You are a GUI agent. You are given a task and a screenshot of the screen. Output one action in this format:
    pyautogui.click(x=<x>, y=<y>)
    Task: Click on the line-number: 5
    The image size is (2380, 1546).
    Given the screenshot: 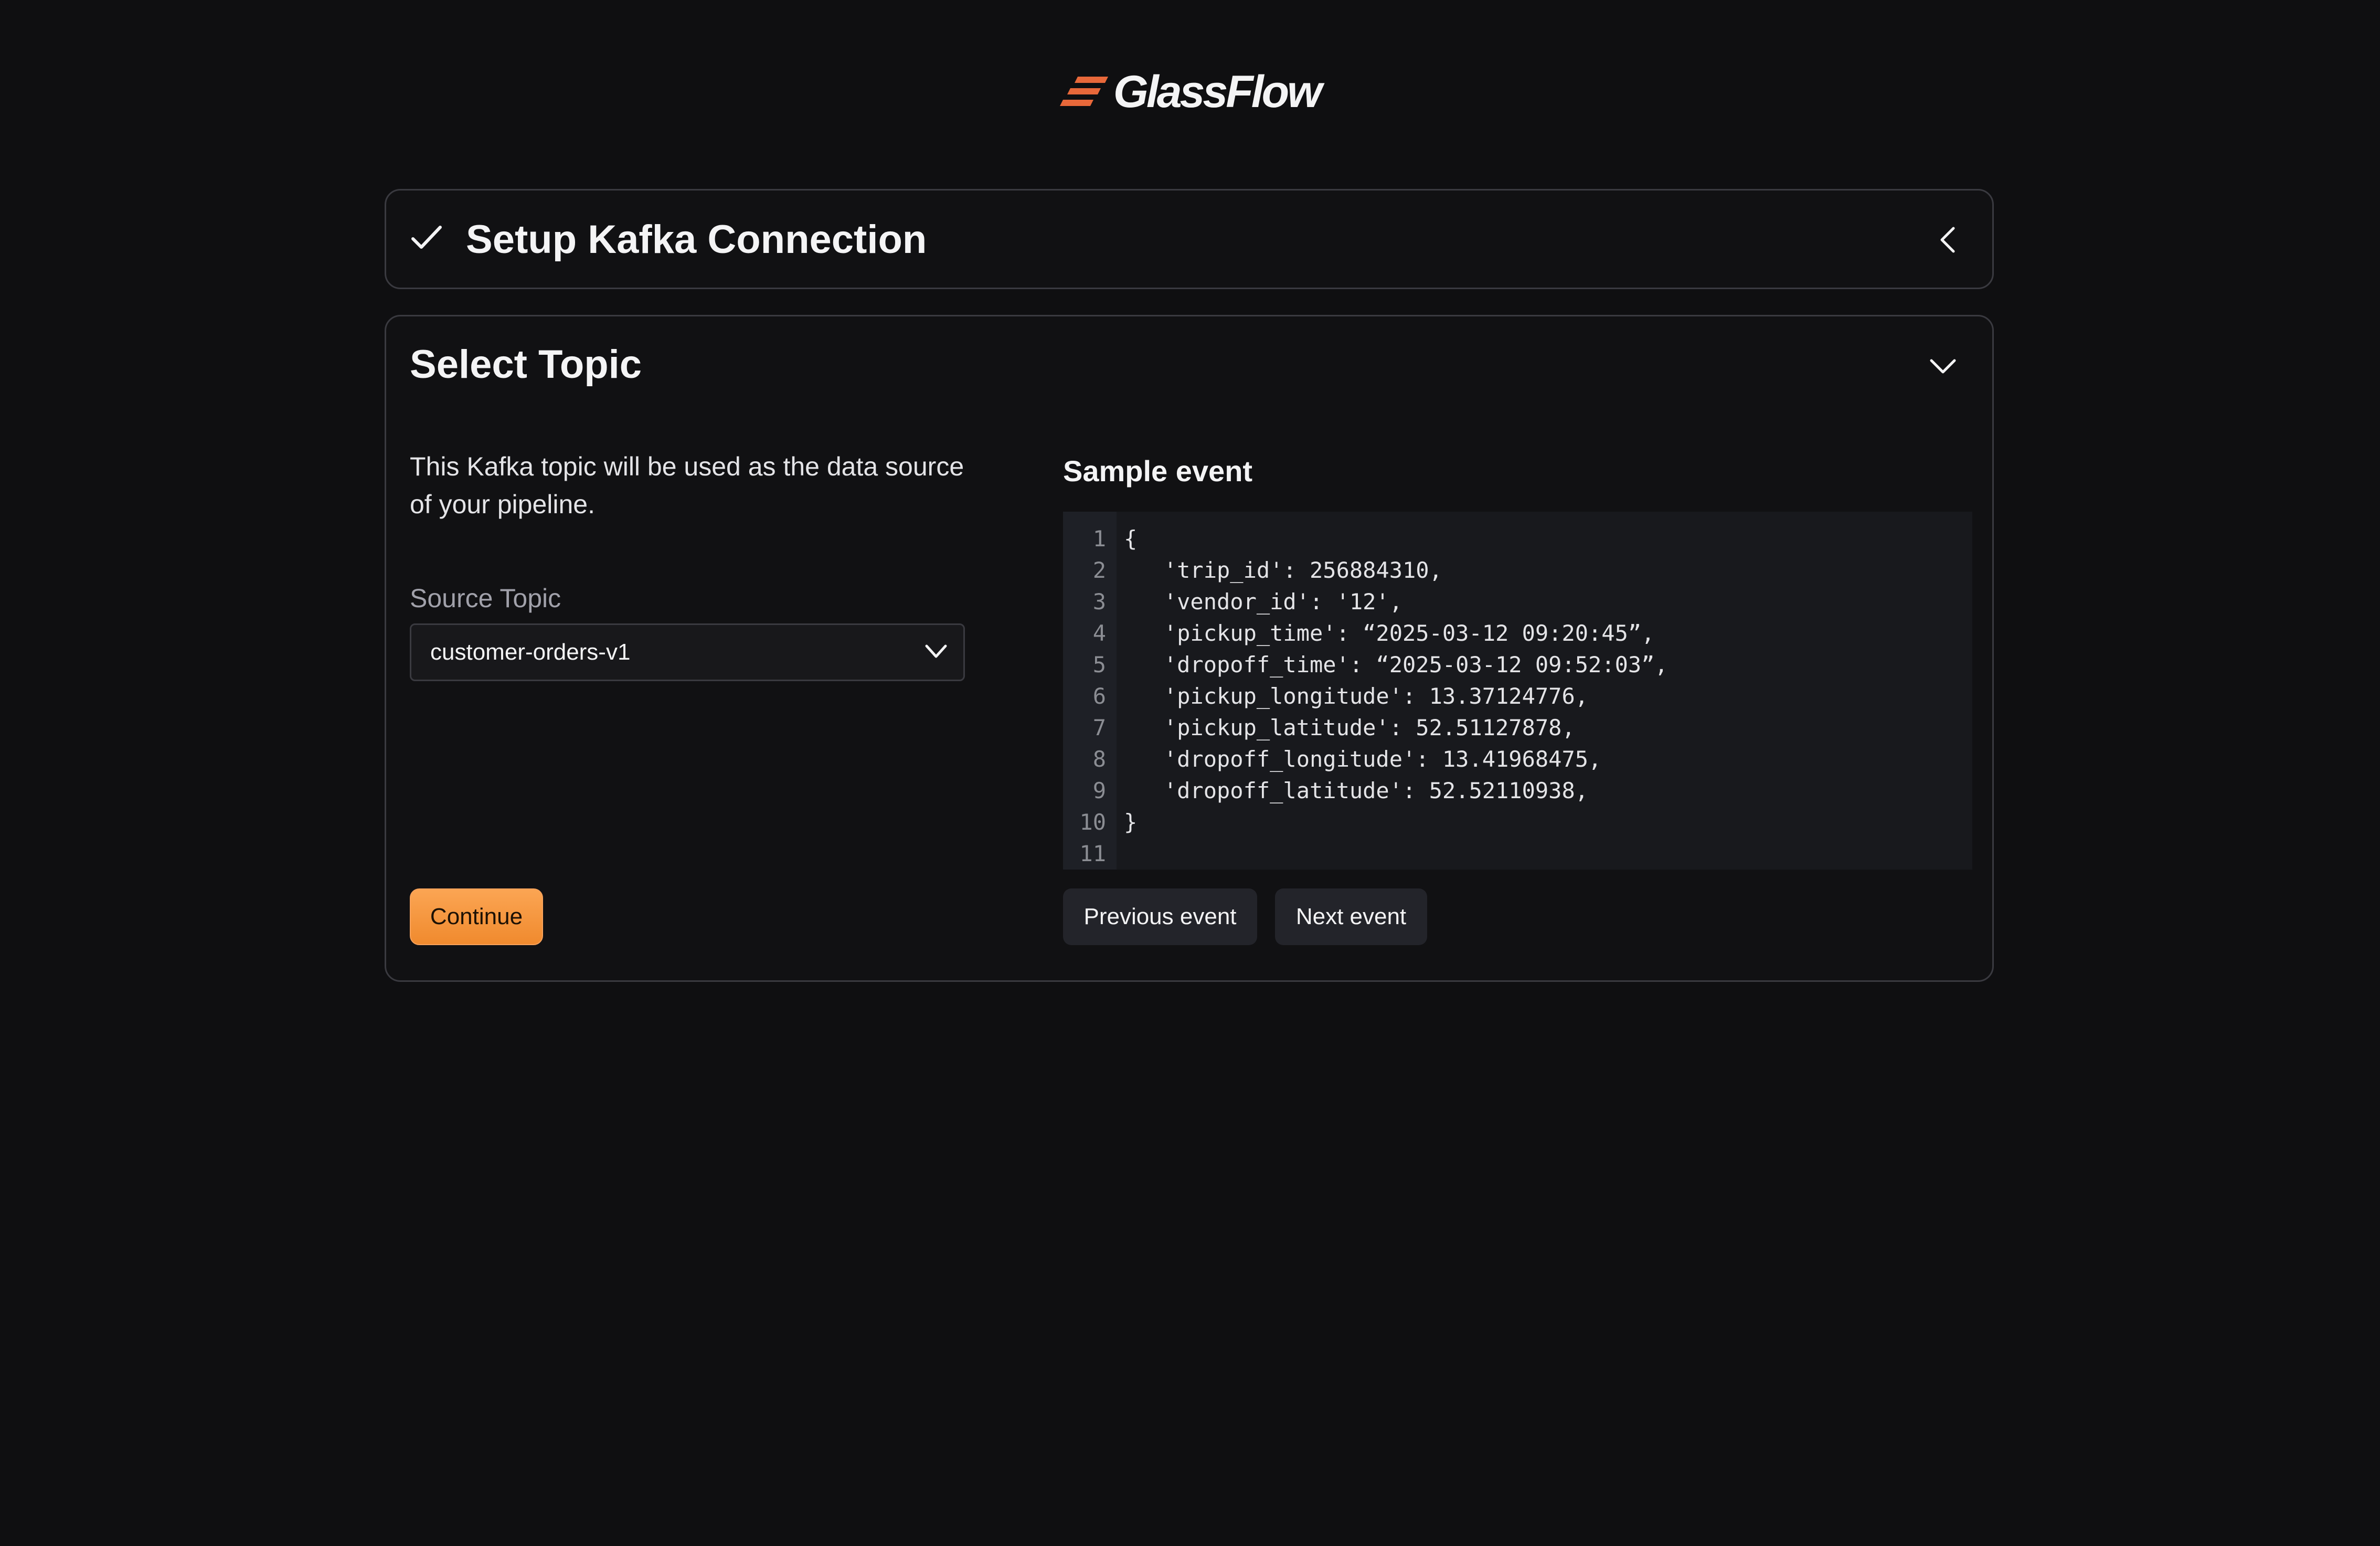 What is the action you would take?
    pyautogui.click(x=1099, y=664)
    